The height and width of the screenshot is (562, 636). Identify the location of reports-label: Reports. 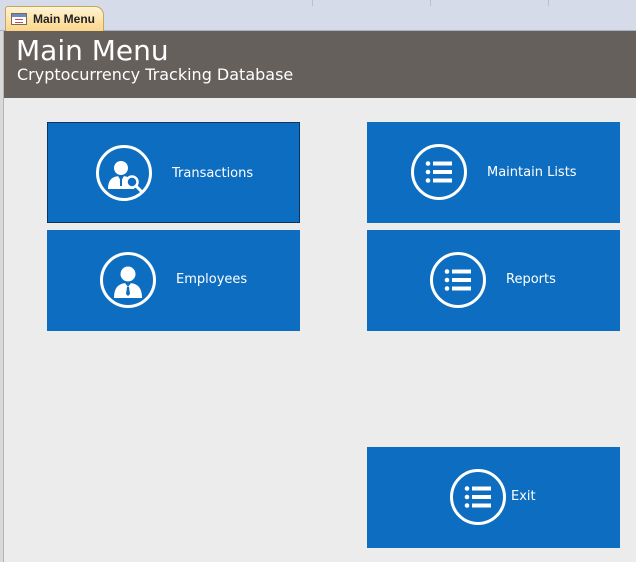
(531, 279).